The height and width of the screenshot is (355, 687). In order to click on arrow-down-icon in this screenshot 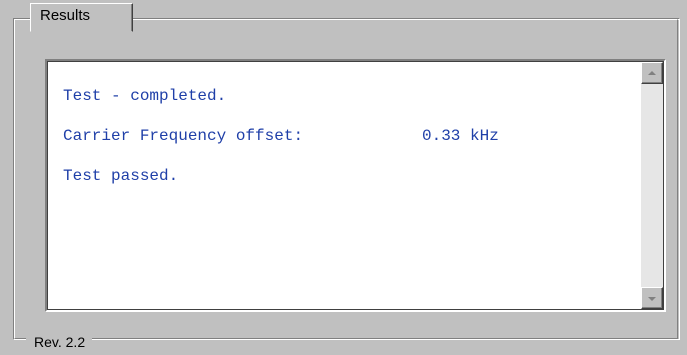, I will do `click(652, 299)`.